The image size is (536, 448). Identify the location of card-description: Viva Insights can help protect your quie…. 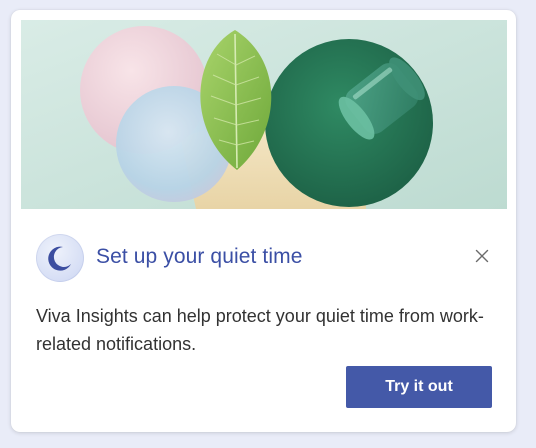
(260, 330).